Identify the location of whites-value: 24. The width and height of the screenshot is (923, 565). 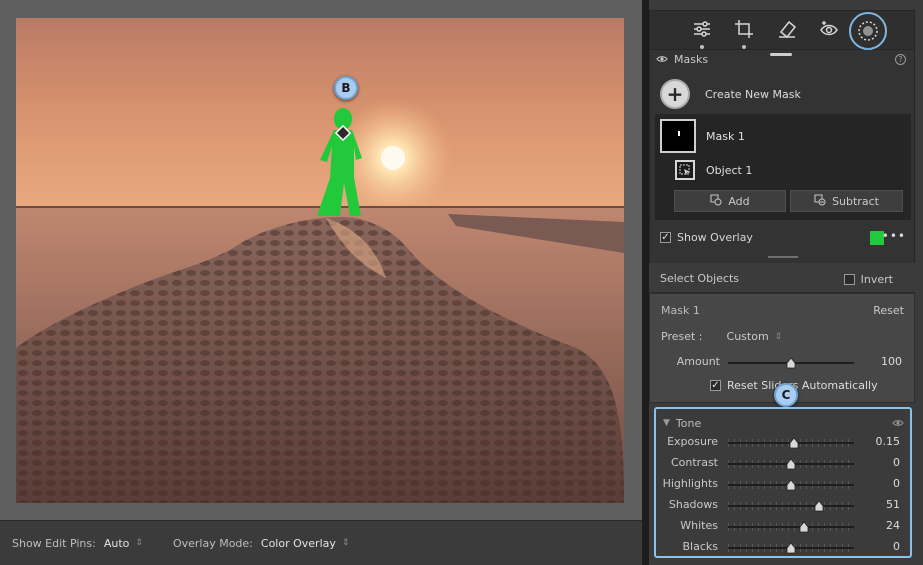
(877, 525).